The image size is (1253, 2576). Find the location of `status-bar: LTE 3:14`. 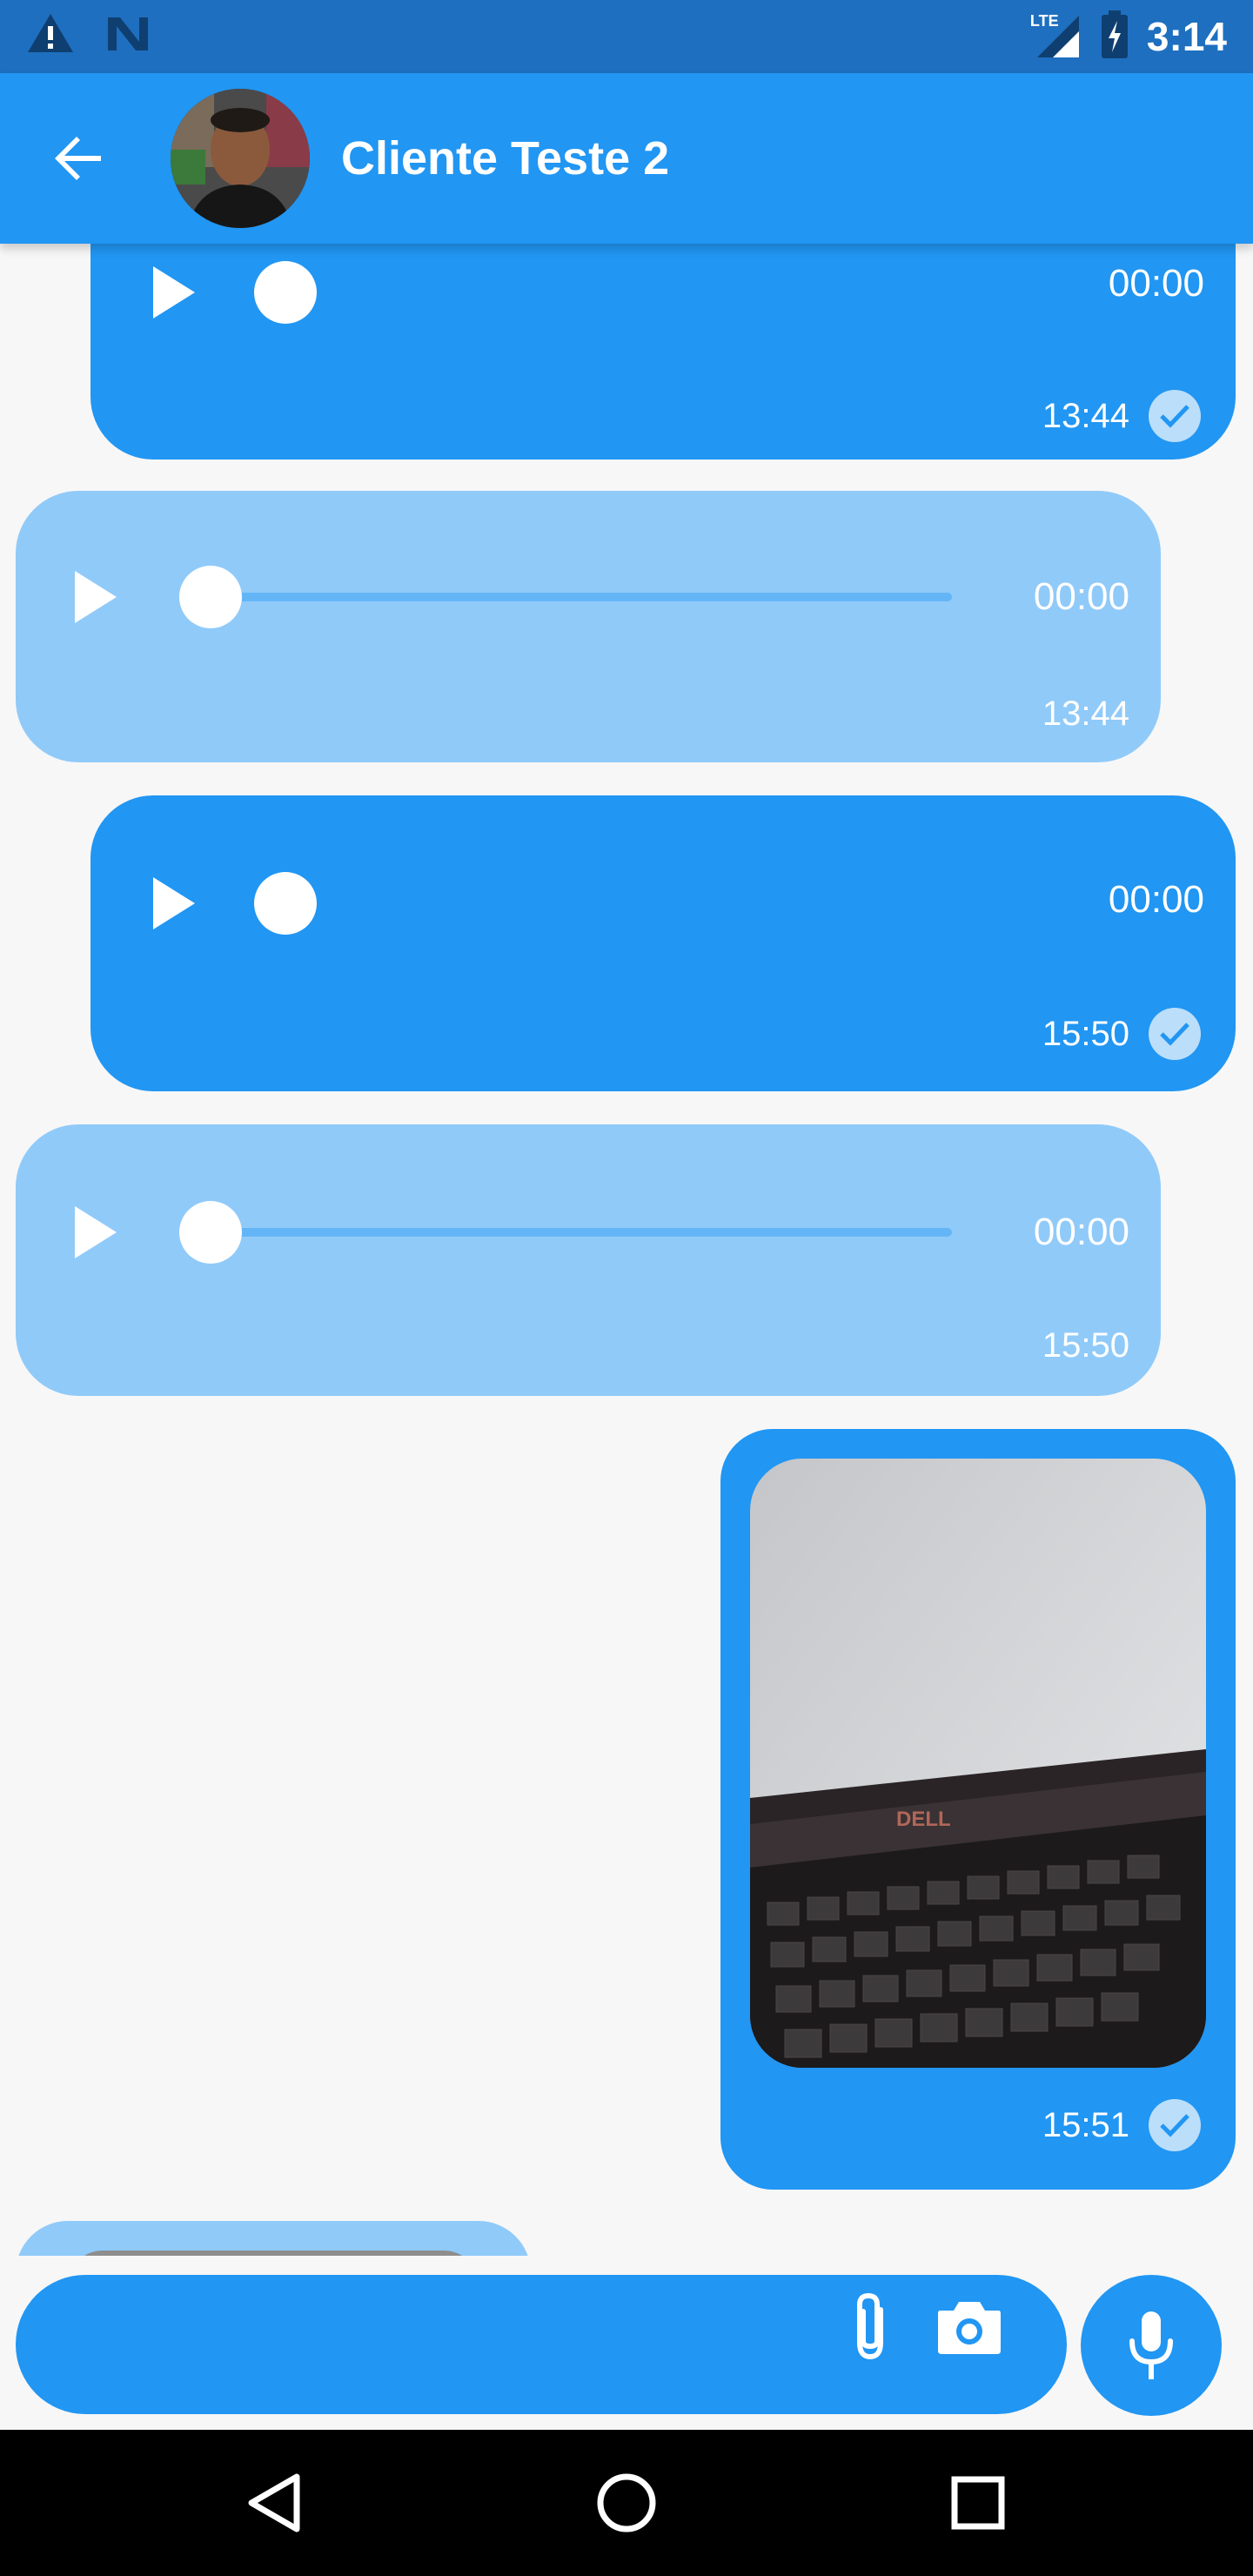

status-bar: LTE 3:14 is located at coordinates (626, 37).